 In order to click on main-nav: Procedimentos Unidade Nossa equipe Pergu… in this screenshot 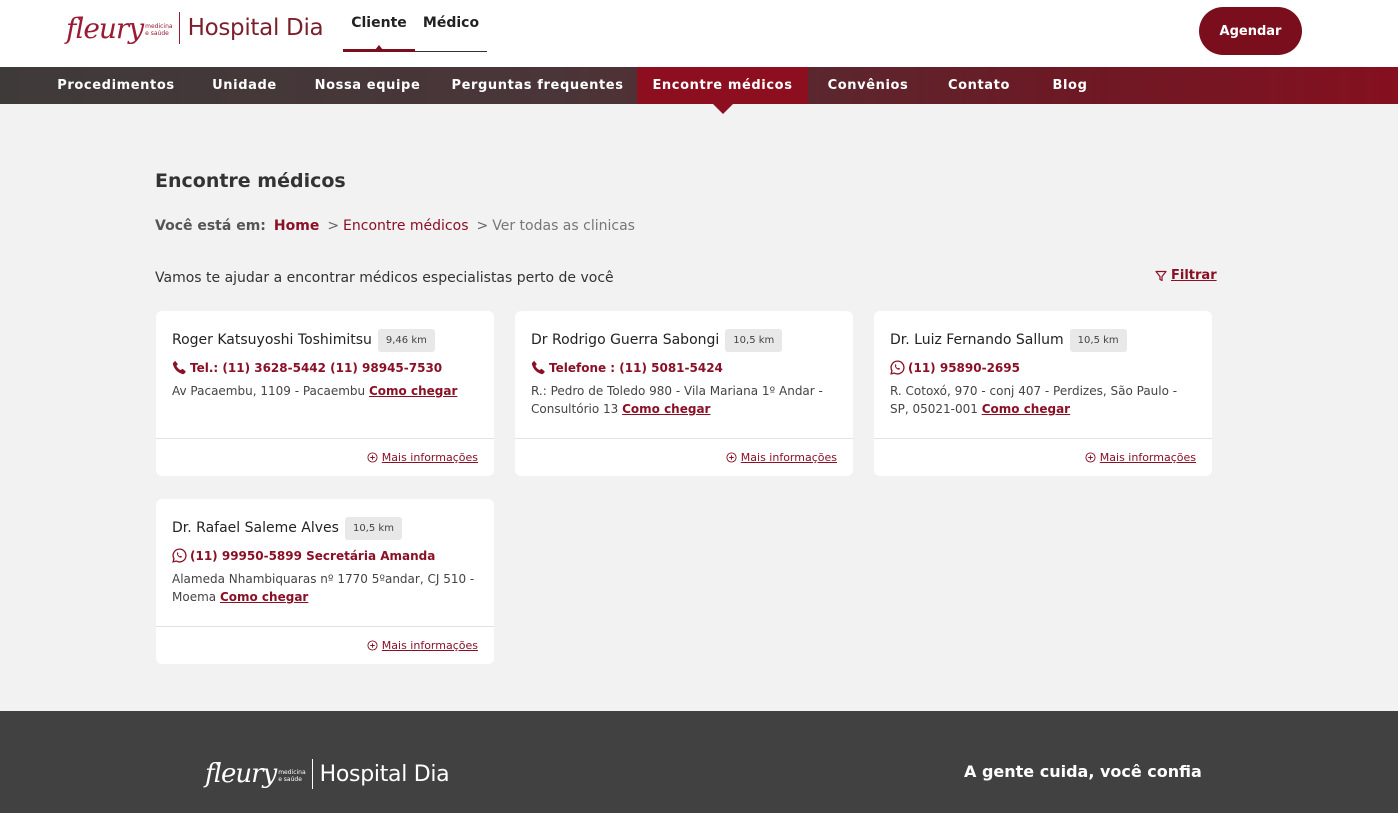, I will do `click(699, 85)`.